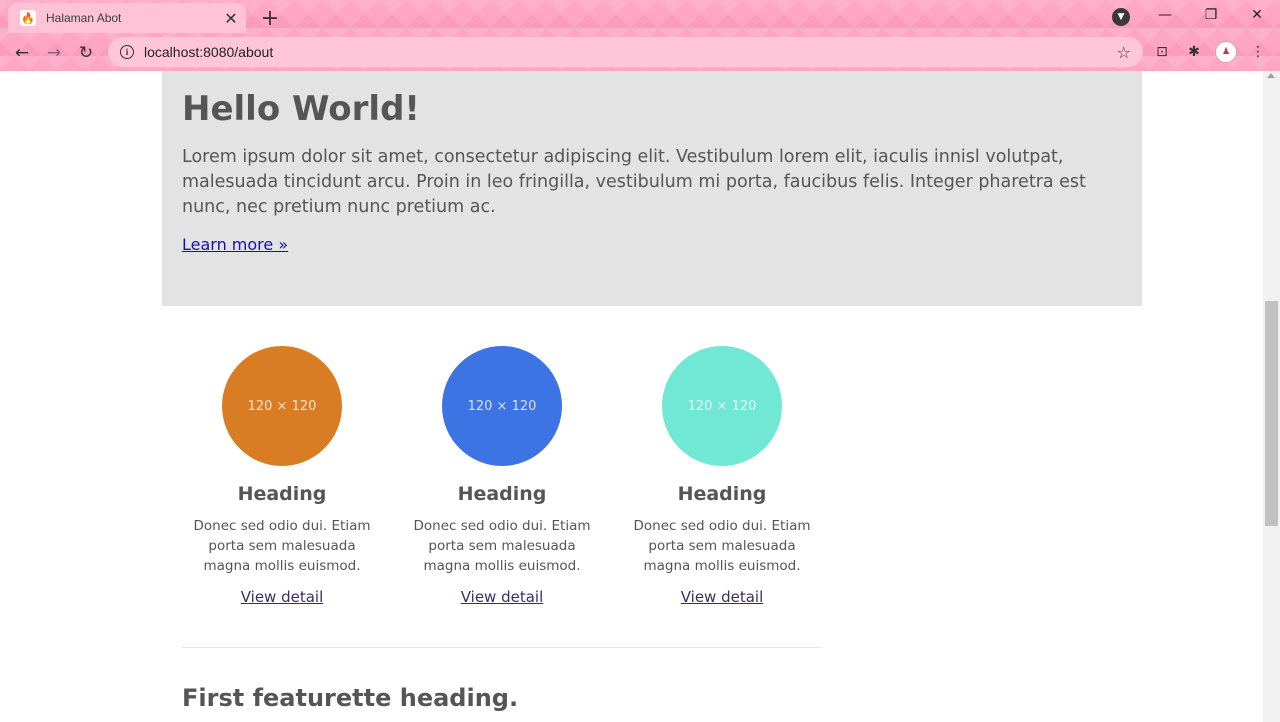 The image size is (1280, 722). Describe the element at coordinates (127, 52) in the screenshot. I see `info-icon: i` at that location.